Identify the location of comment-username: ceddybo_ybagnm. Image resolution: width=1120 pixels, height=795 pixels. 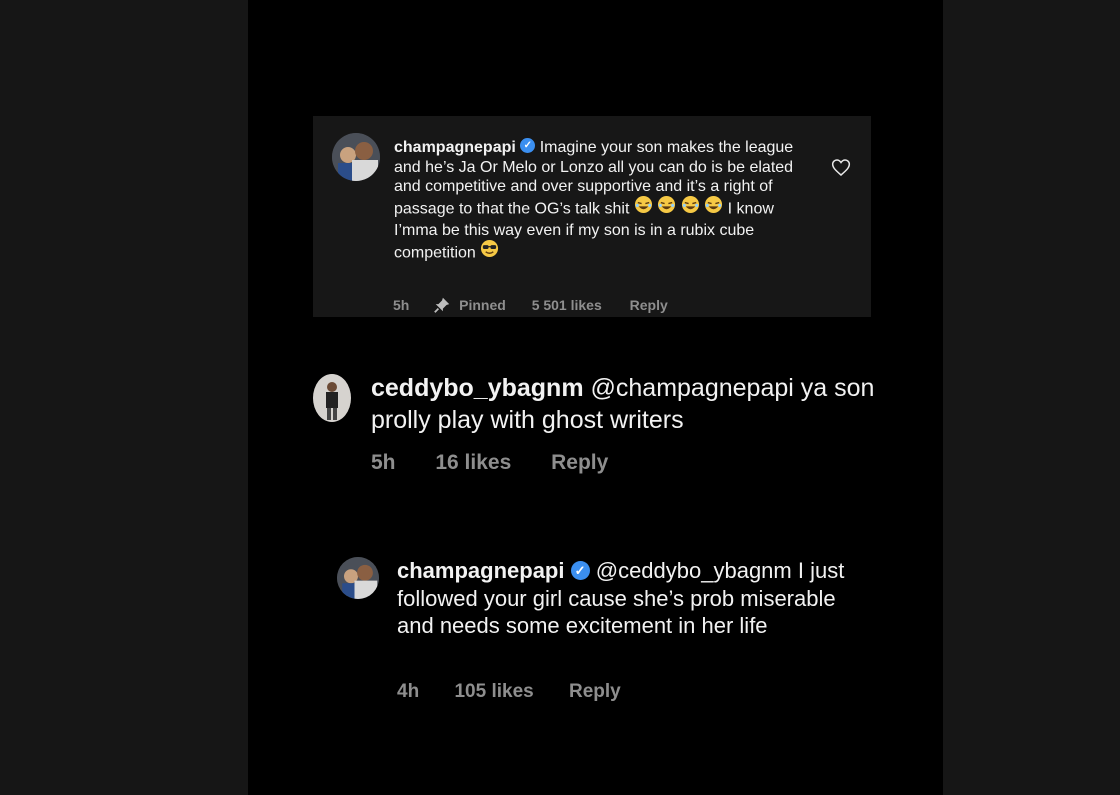
(477, 388).